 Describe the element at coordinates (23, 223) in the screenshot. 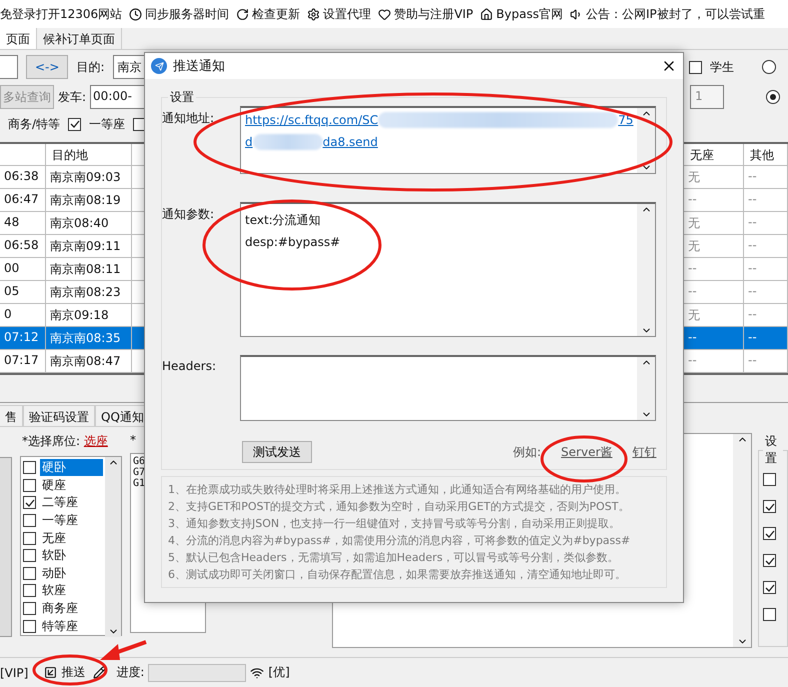

I see `table-cell: 48` at that location.